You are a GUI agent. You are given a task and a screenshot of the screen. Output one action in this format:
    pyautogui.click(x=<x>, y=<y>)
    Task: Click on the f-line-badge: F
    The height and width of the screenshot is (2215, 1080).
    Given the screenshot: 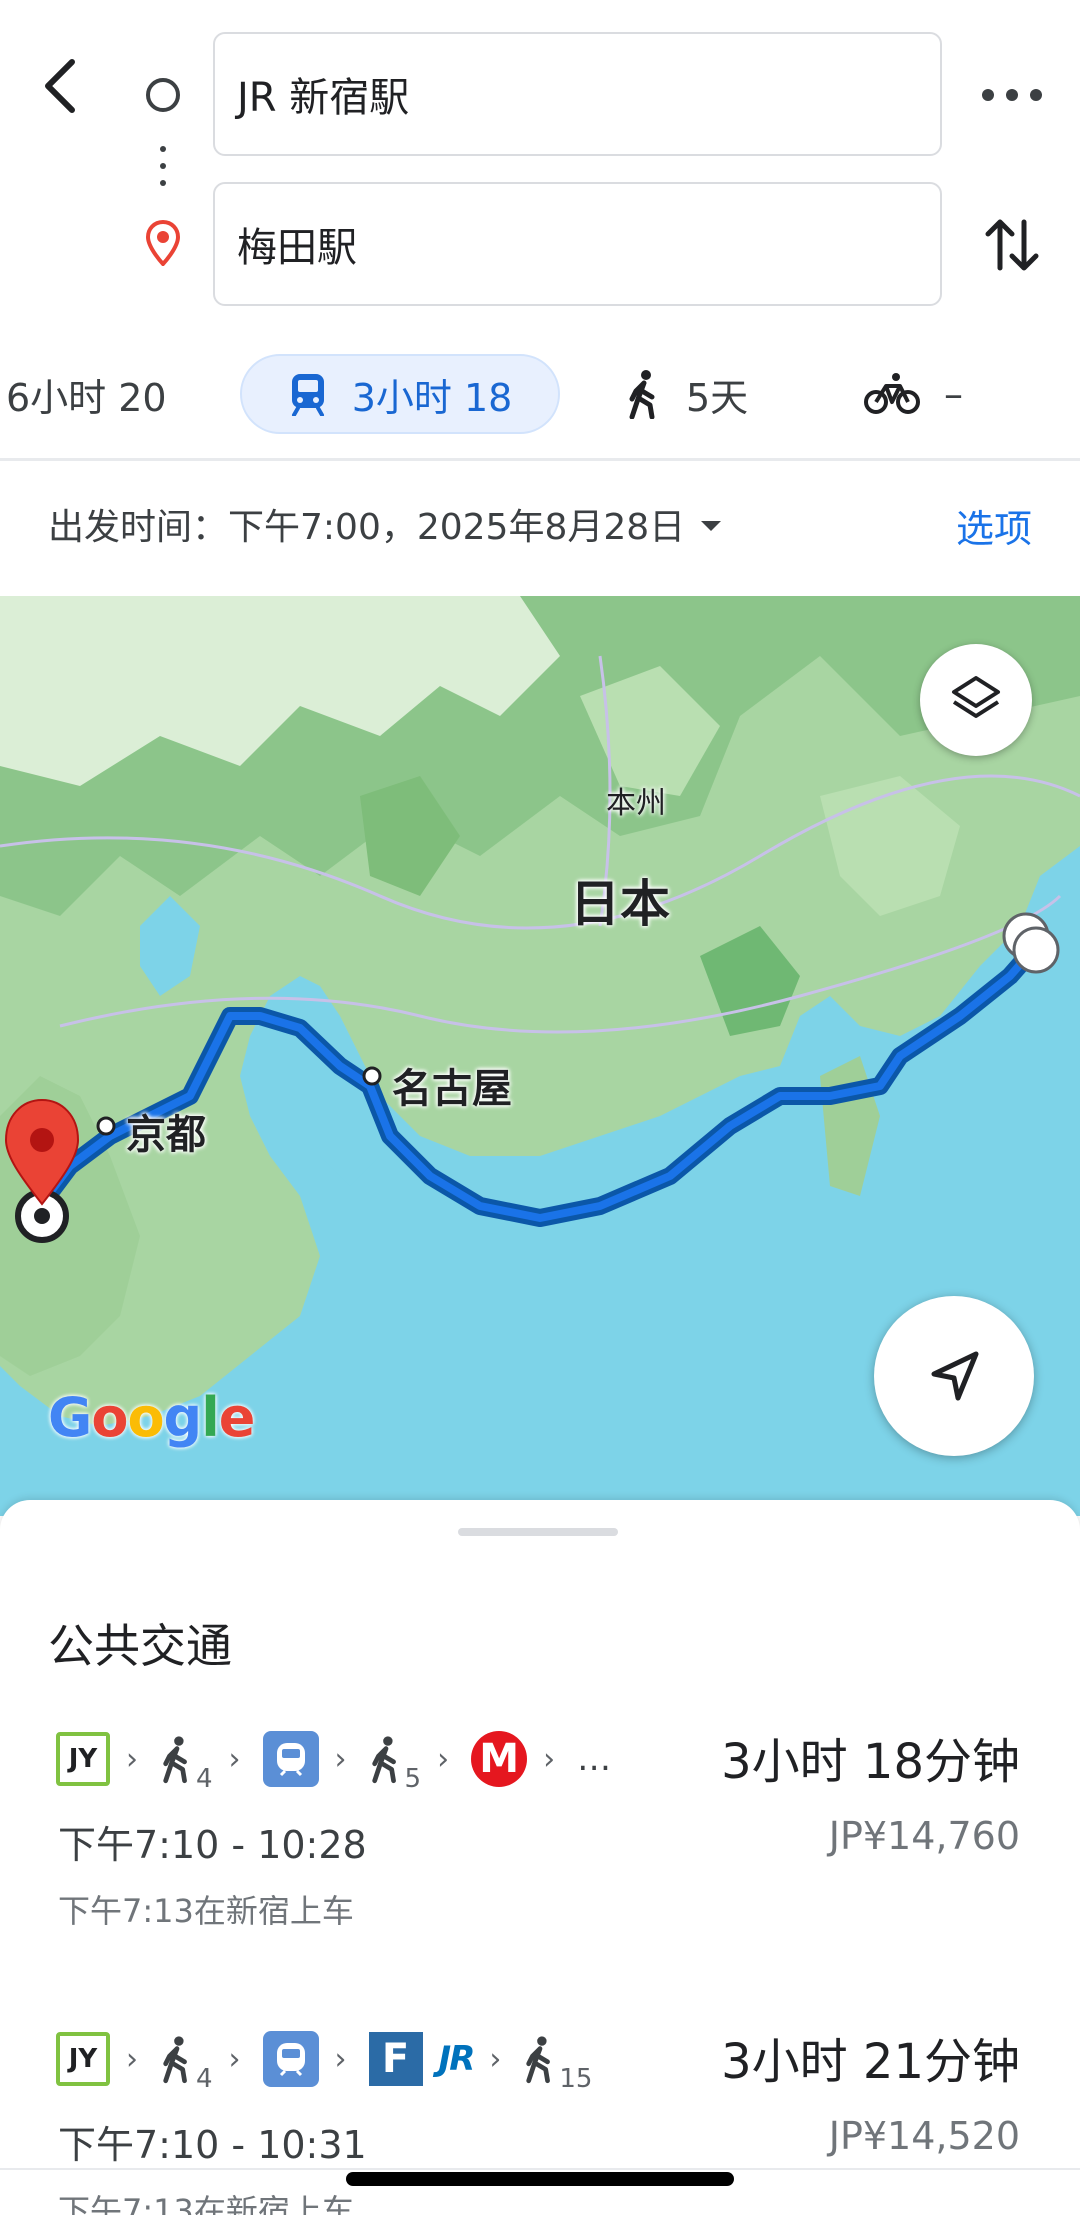 What is the action you would take?
    pyautogui.click(x=395, y=2059)
    